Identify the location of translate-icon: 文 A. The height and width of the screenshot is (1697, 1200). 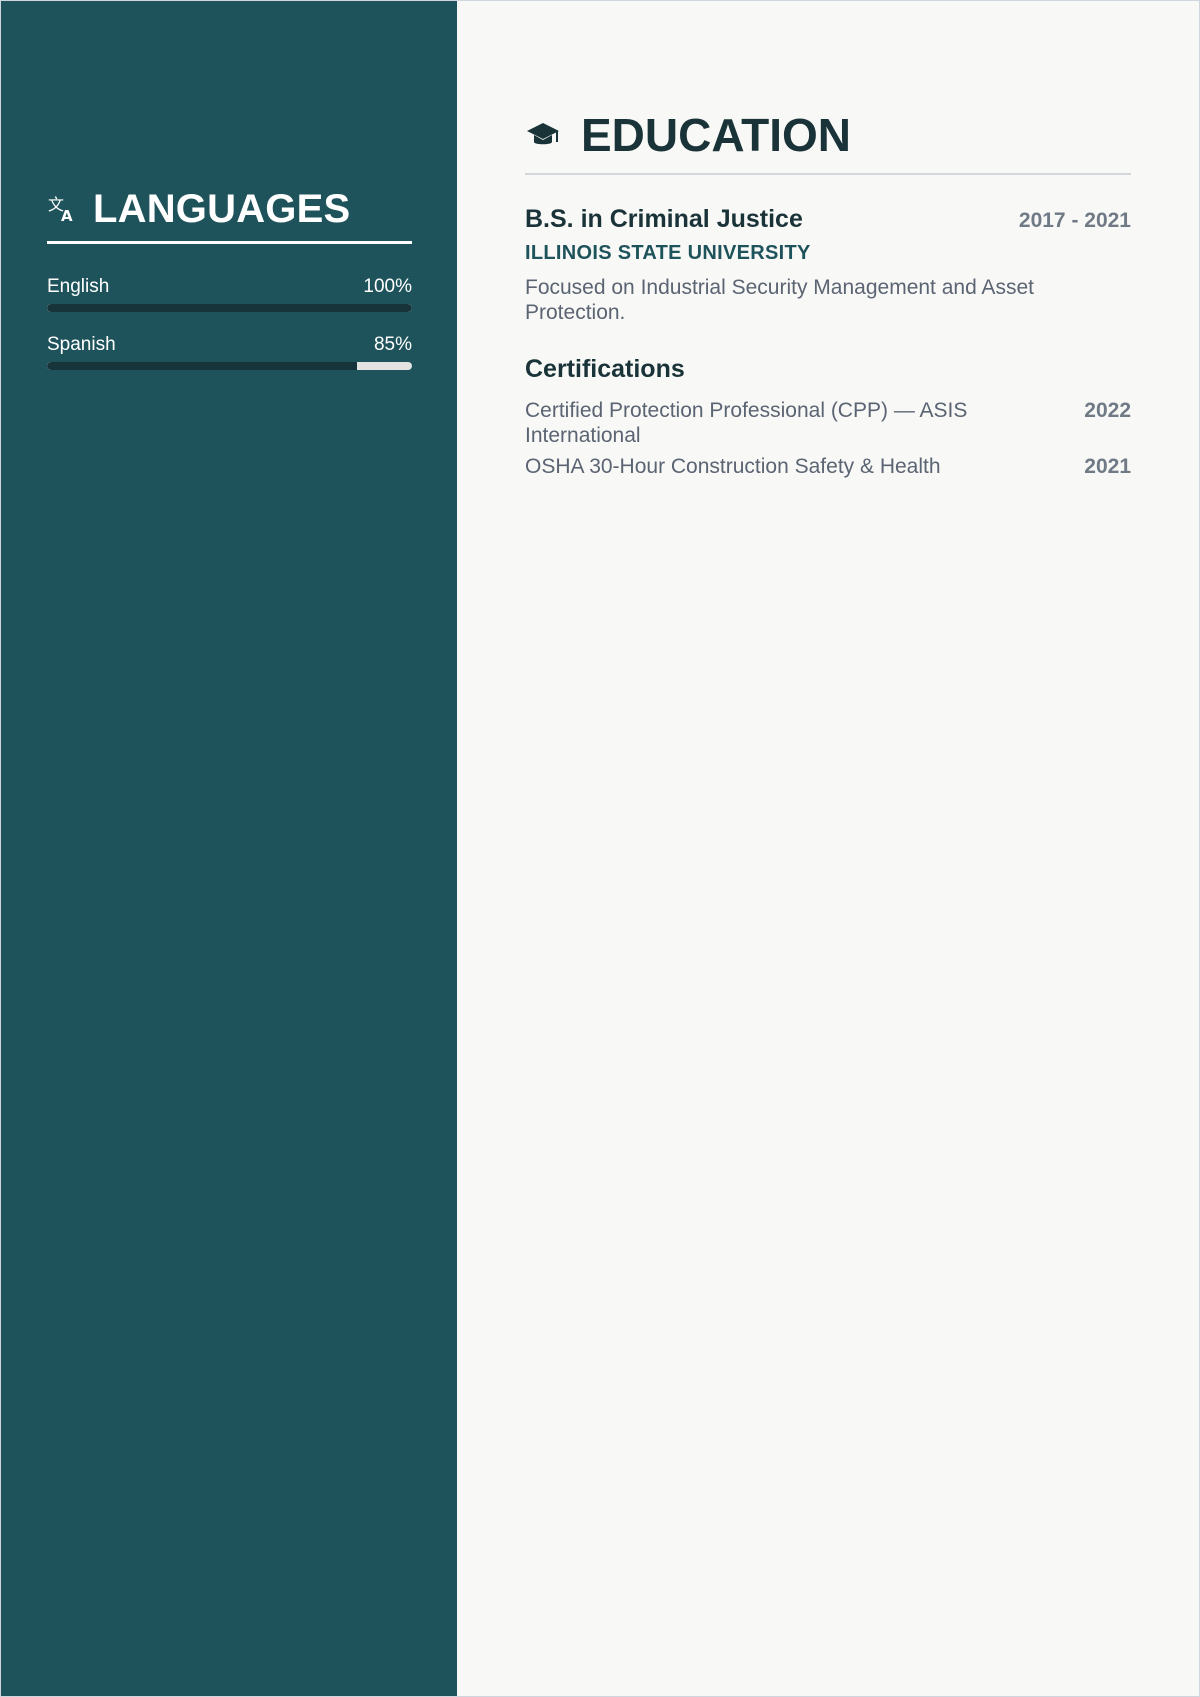
(62, 209).